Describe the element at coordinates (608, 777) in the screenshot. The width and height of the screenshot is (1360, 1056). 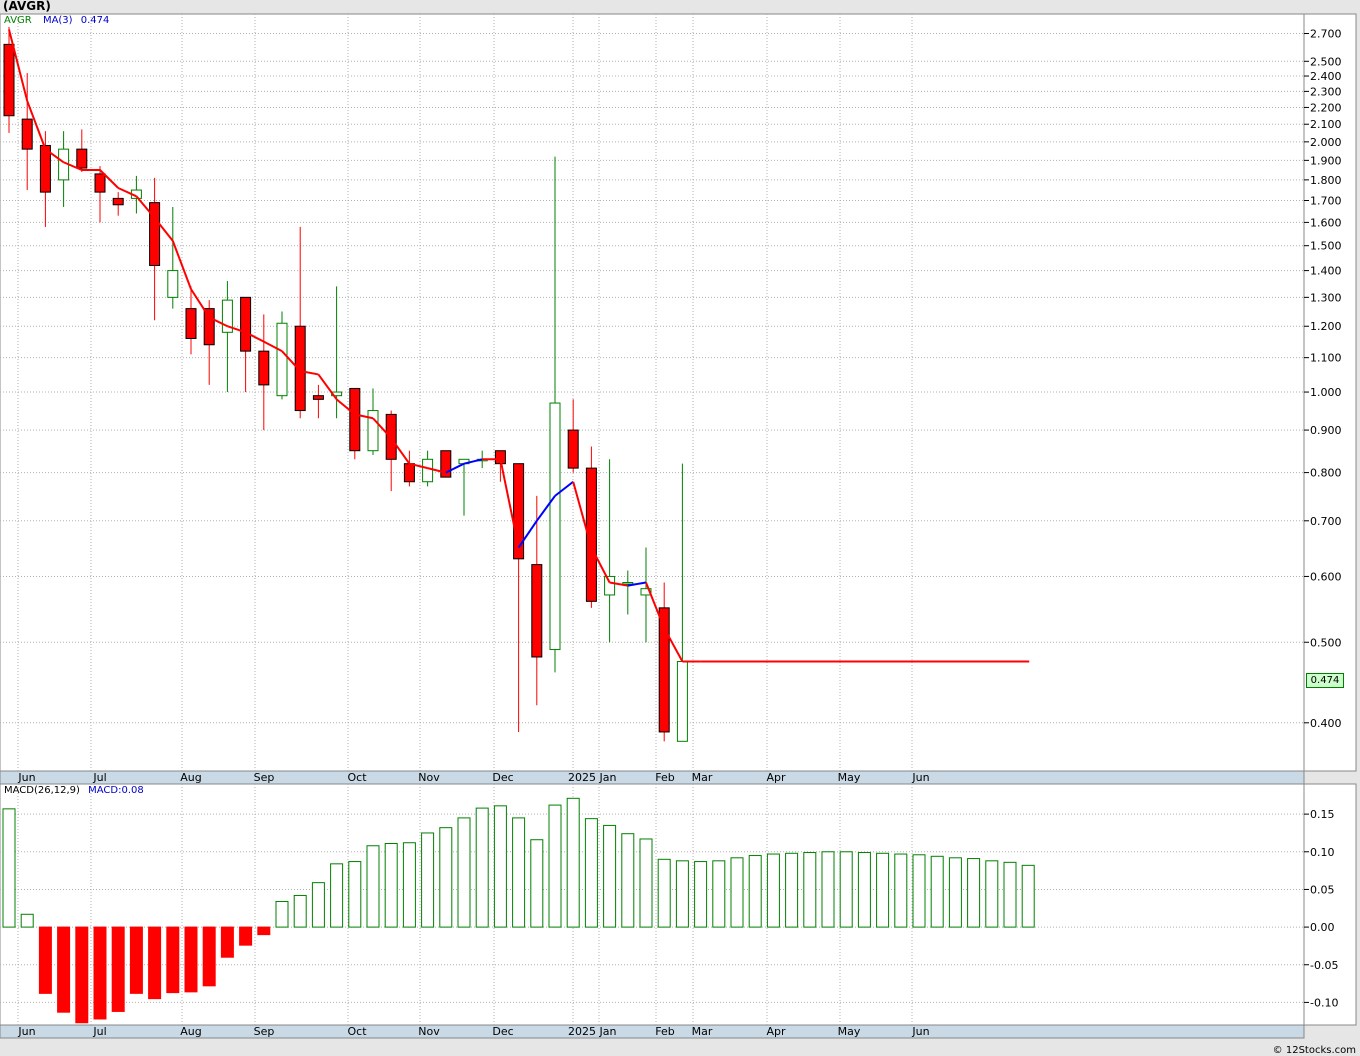
I see `price-x-tick-label: Jan` at that location.